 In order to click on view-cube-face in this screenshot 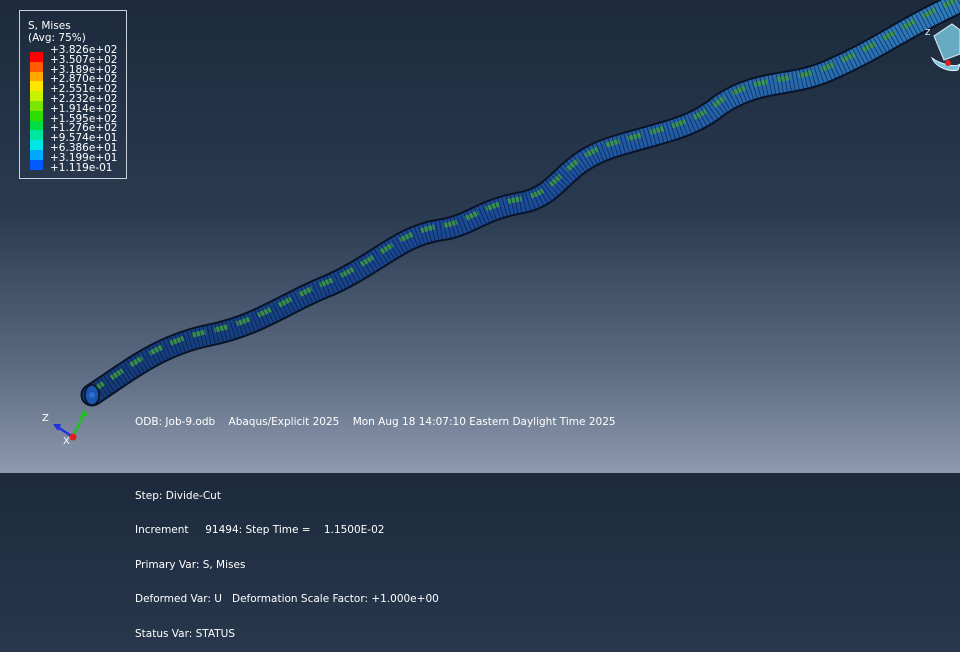, I will do `click(946, 42)`.